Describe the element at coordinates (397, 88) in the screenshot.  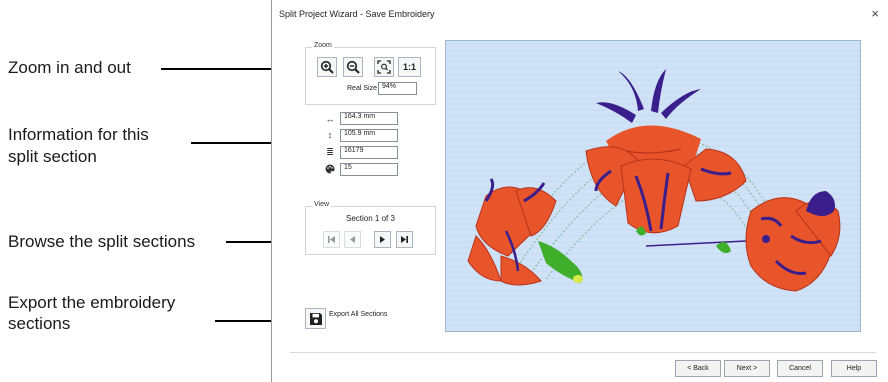
I see `real-size-value: 94%` at that location.